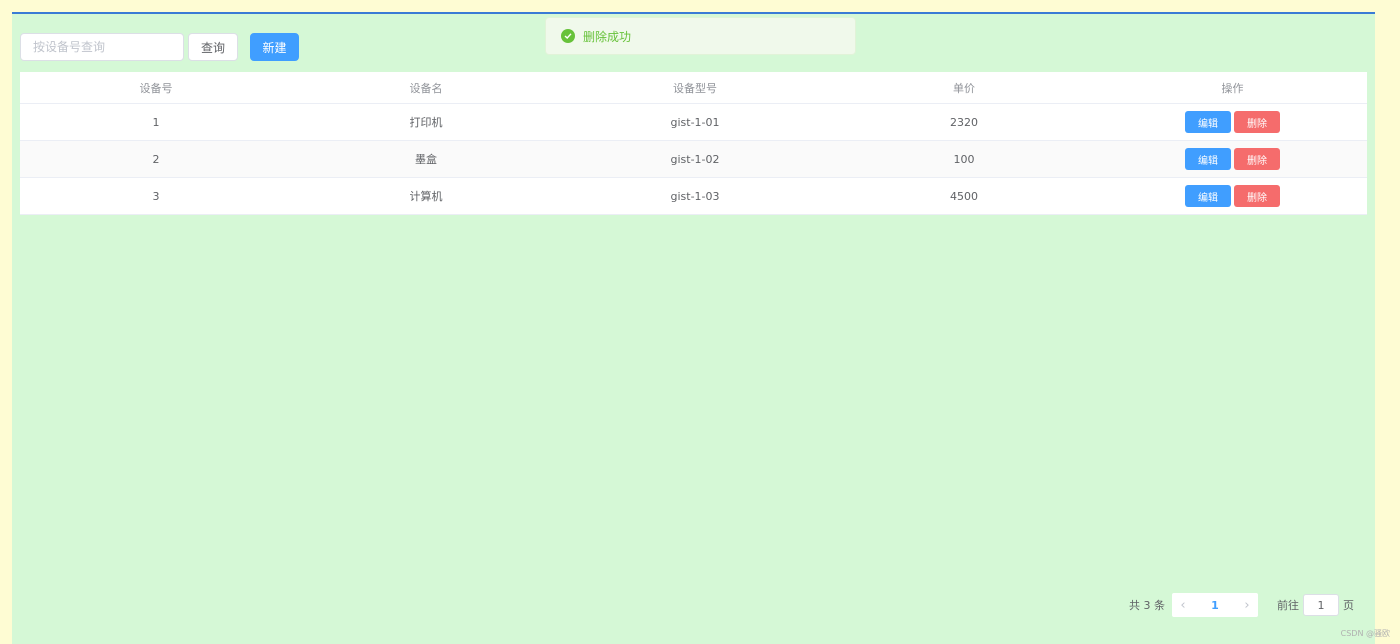  What do you see at coordinates (964, 196) in the screenshot?
I see `cell-unit-price: 4500` at bounding box center [964, 196].